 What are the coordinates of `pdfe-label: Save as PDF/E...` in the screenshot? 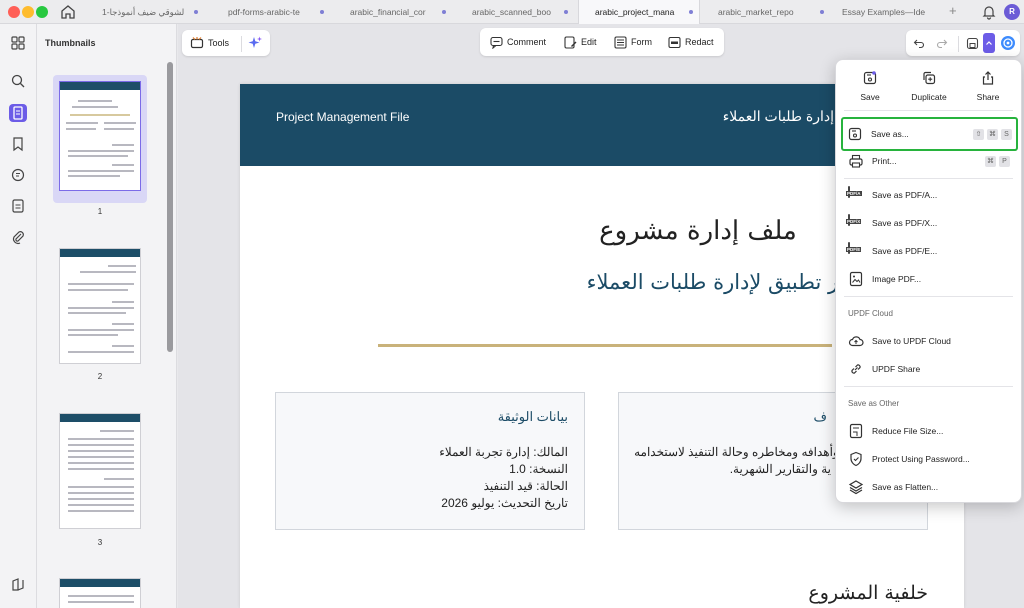 It's located at (905, 251).